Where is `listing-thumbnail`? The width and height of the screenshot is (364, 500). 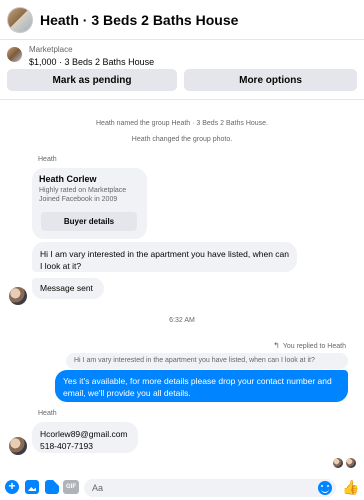
listing-thumbnail is located at coordinates (14, 54).